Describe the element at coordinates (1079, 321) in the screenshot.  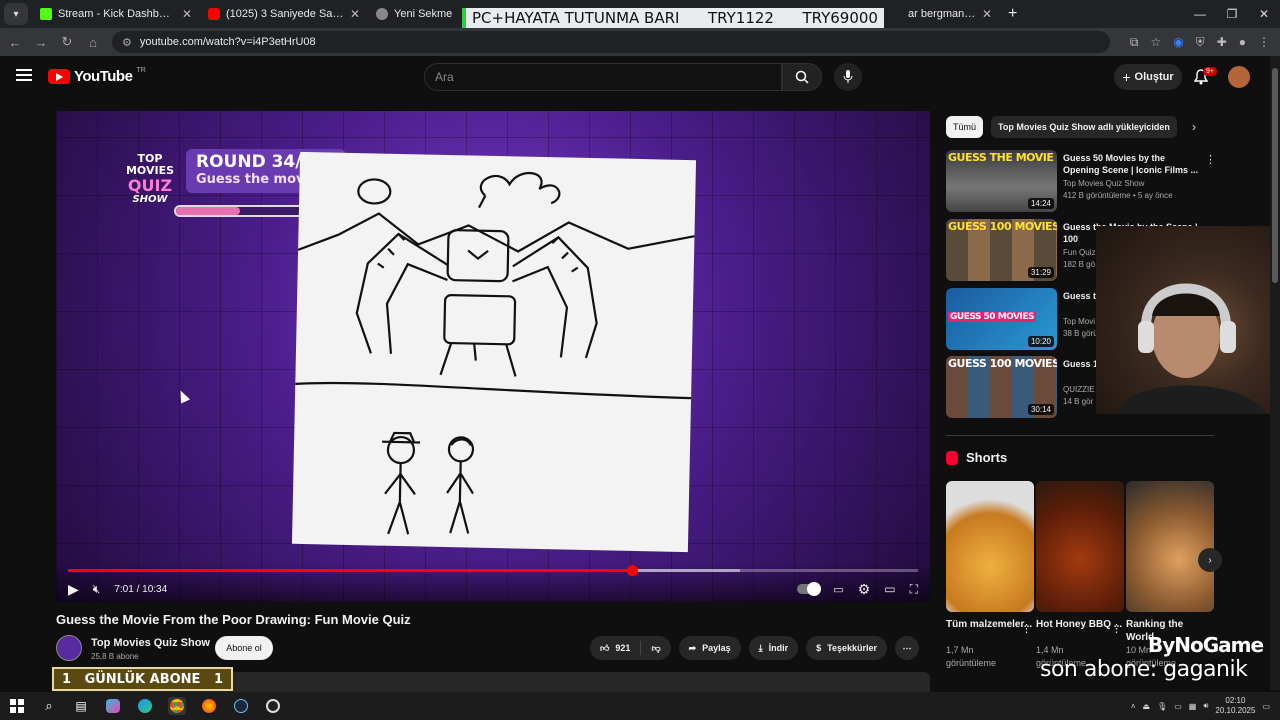
I see `rec-channel: Top Movi` at that location.